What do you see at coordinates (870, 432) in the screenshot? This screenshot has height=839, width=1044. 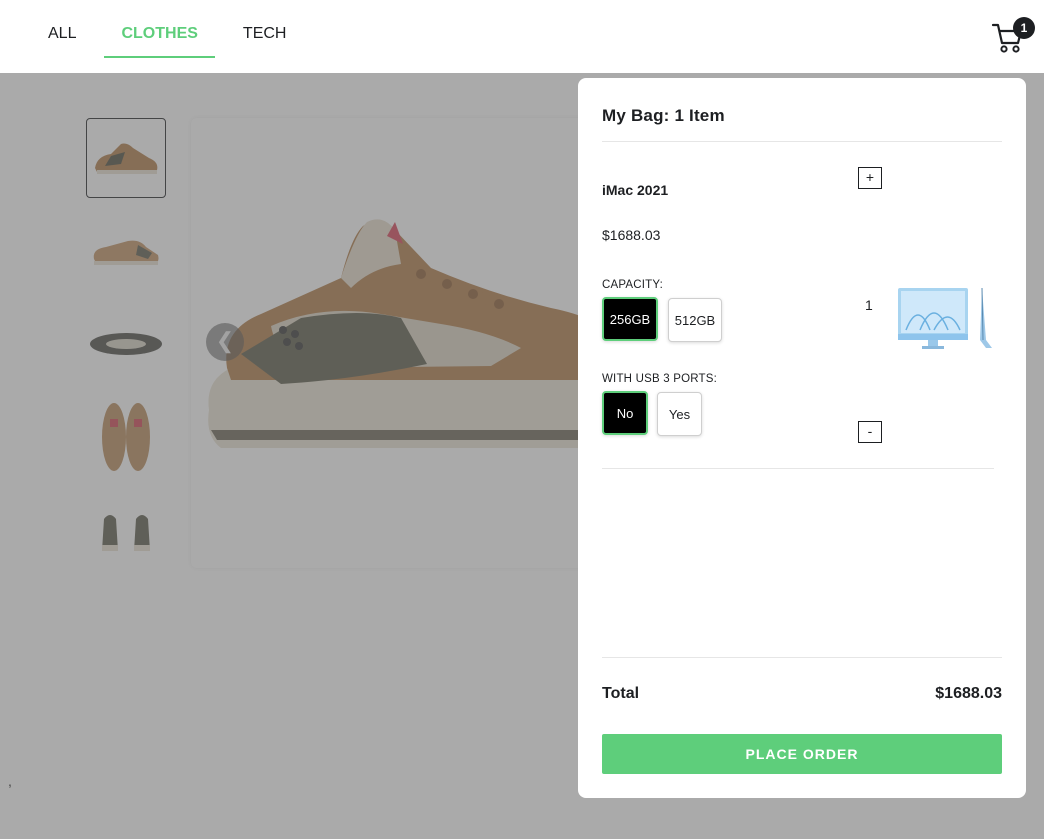 I see `decrease-quantity-button: -` at bounding box center [870, 432].